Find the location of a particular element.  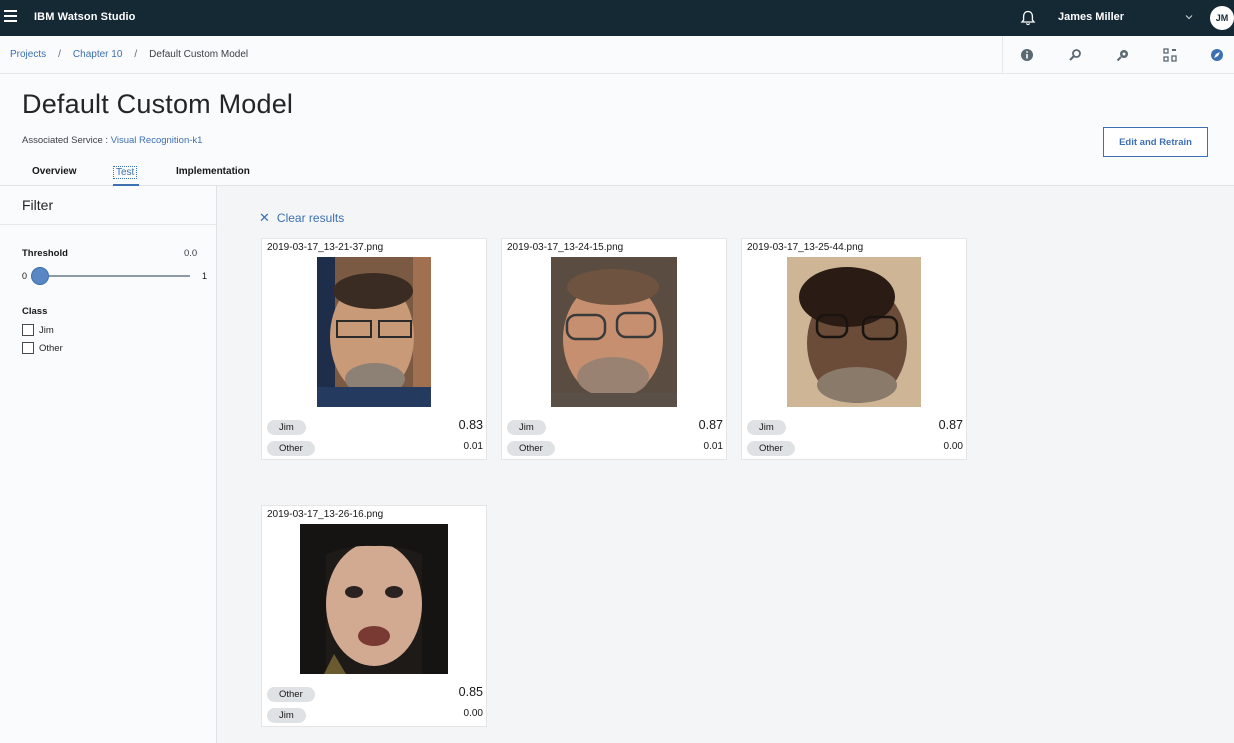

result-filename: 2019-03-17_13-24-15.png is located at coordinates (565, 247).